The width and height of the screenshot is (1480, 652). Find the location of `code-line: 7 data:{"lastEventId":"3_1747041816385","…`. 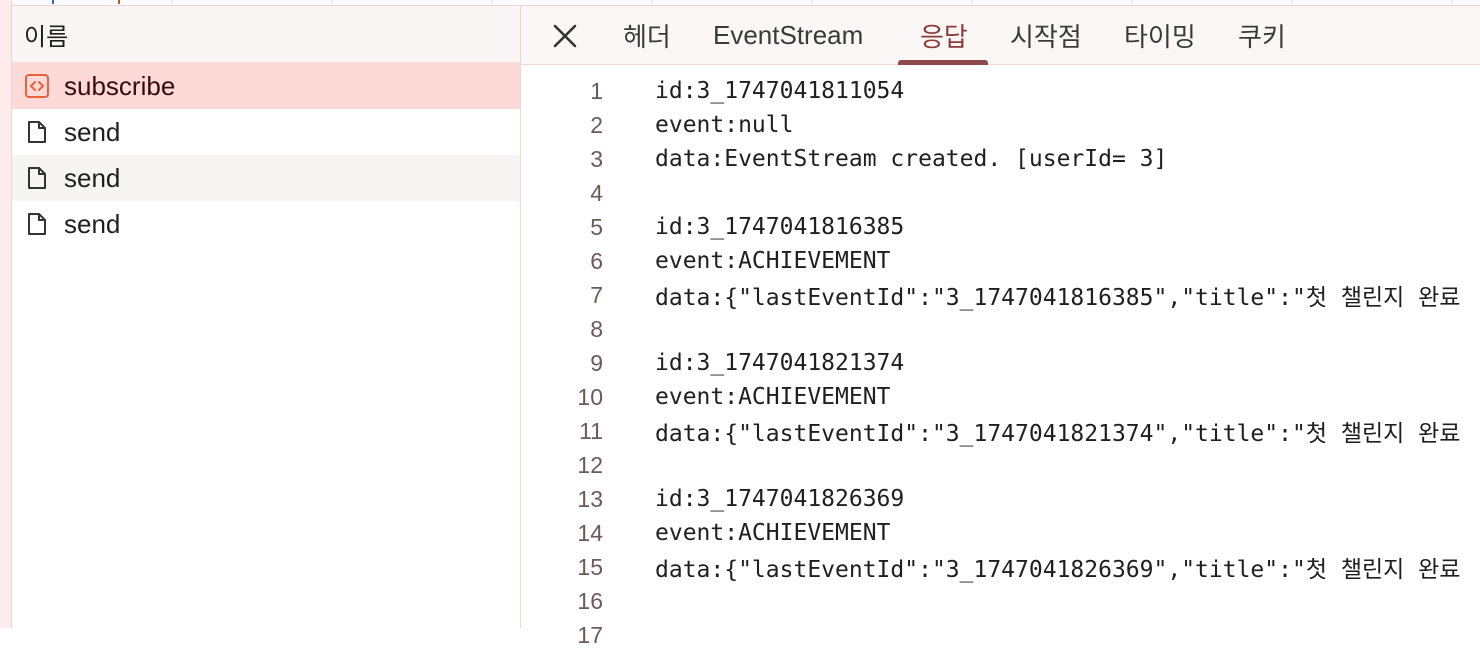

code-line: 7 data:{"lastEventId":"3_1747041816385","… is located at coordinates (1000, 295).